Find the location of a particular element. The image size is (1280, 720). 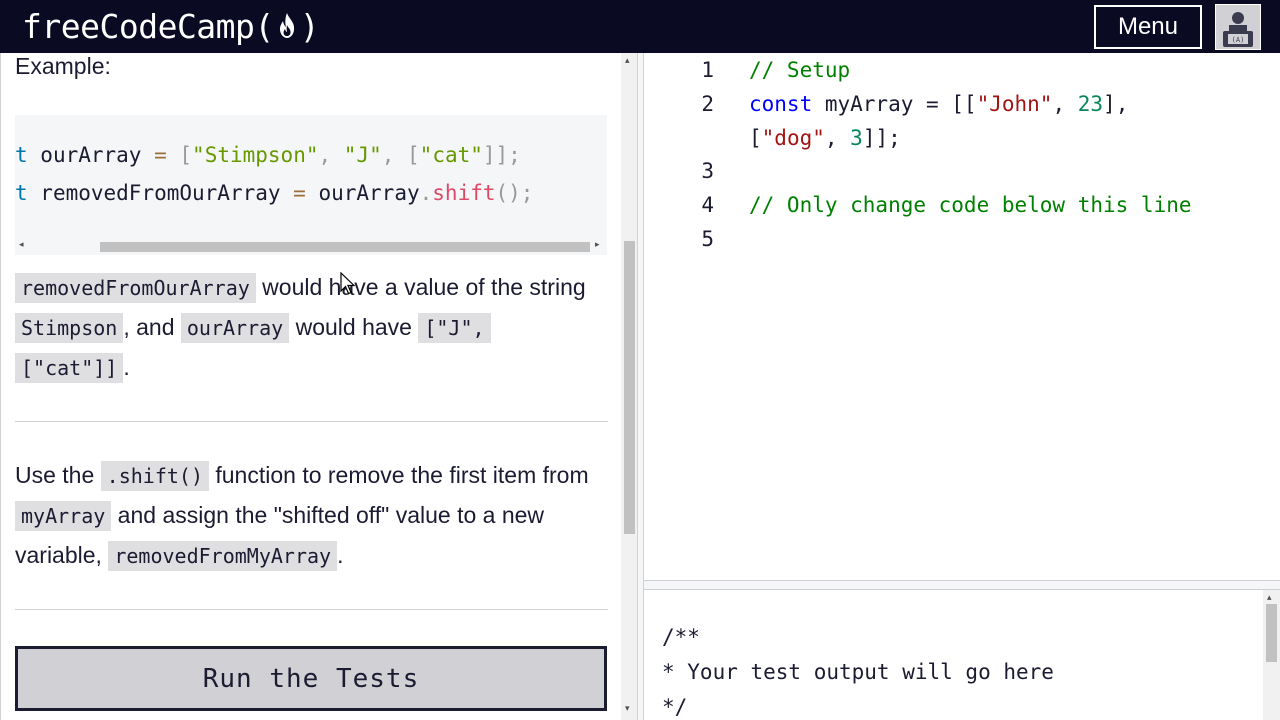

output-vertical-scrollbar: ▴ is located at coordinates (1271, 655).